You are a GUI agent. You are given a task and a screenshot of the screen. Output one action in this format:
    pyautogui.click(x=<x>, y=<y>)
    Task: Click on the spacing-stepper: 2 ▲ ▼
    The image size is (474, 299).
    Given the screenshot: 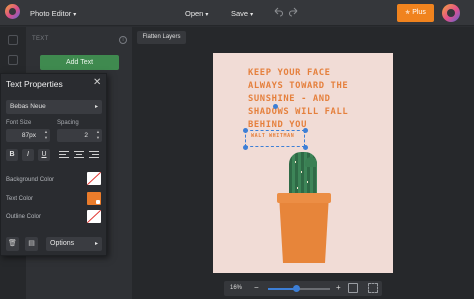 What is the action you would take?
    pyautogui.click(x=79, y=135)
    